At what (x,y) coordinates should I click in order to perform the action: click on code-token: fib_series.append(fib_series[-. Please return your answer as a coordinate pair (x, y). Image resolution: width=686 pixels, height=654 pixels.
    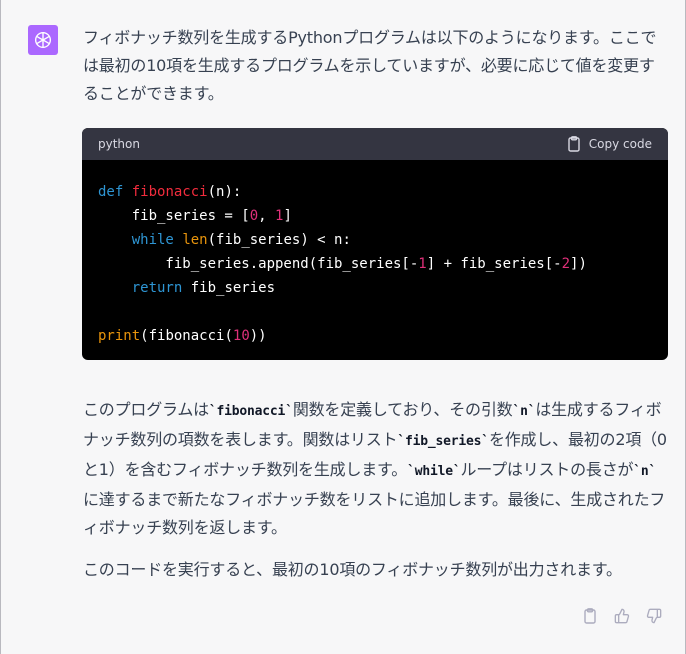
    Looking at the image, I should click on (258, 264).